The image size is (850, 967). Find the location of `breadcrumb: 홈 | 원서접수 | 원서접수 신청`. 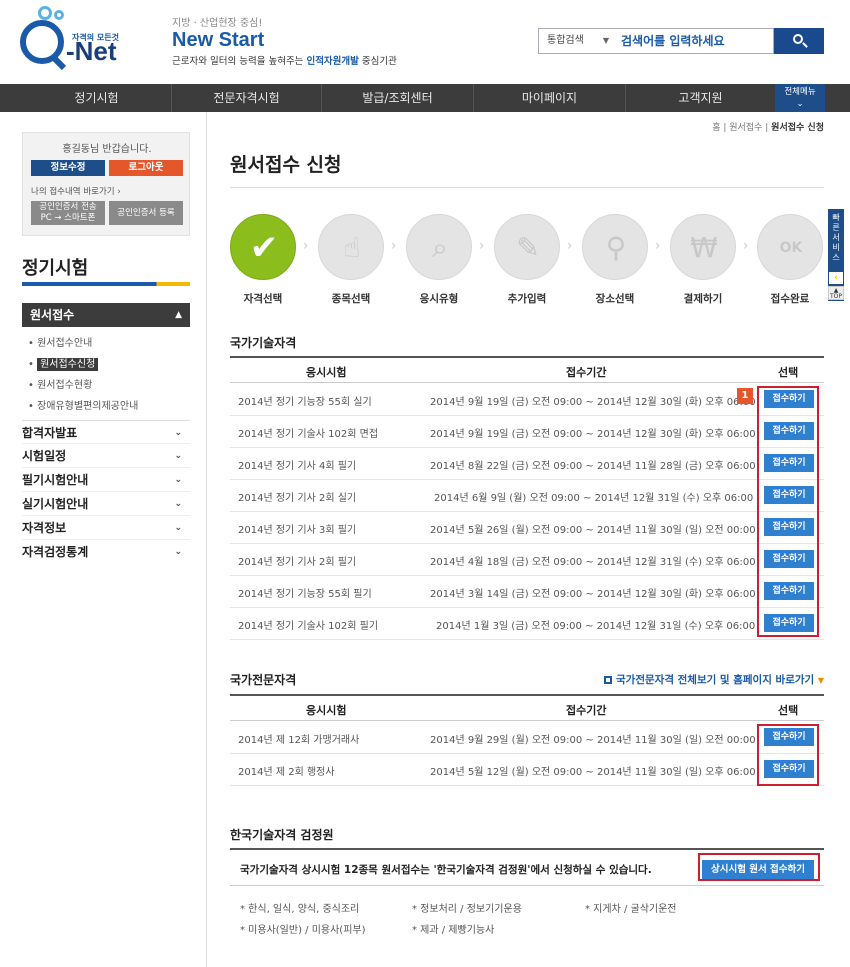

breadcrumb: 홈 | 원서접수 | 원서접수 신청 is located at coordinates (768, 128).